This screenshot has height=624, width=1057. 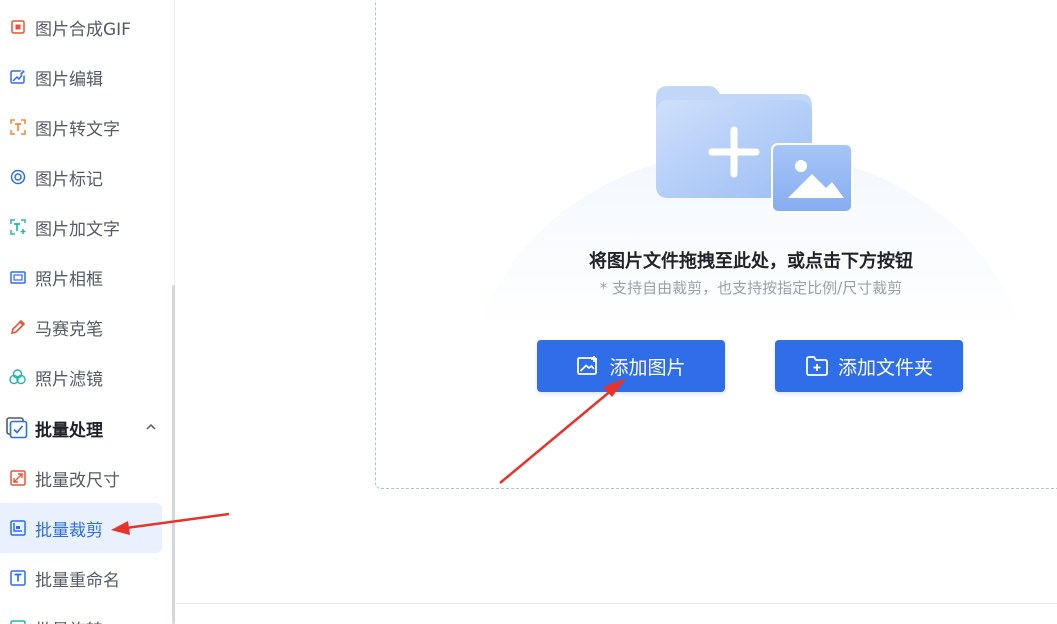 I want to click on sidebar-group-label: 批量处理, so click(x=69, y=430).